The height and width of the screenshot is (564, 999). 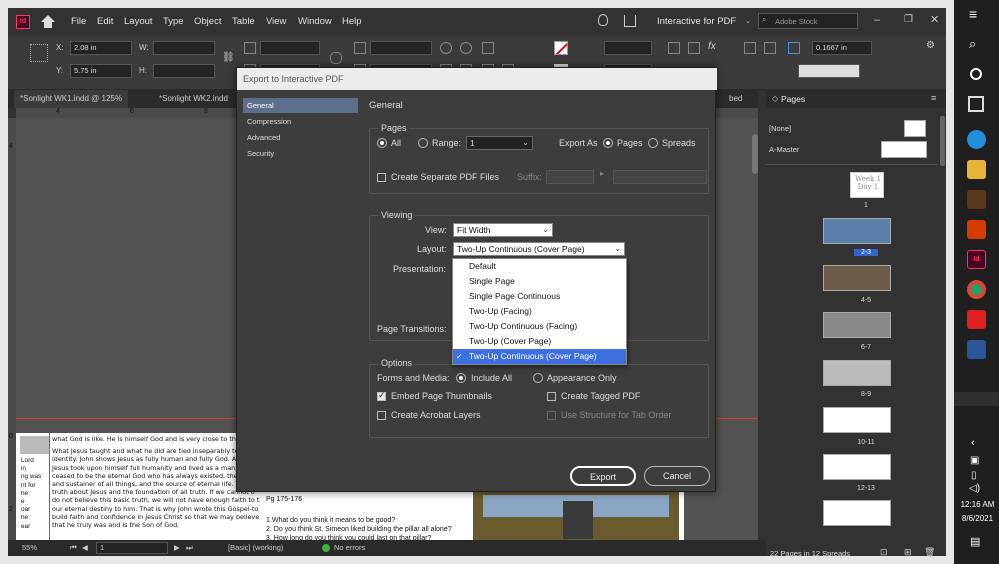 What do you see at coordinates (972, 44) in the screenshot?
I see `search-icon: ⌕` at bounding box center [972, 44].